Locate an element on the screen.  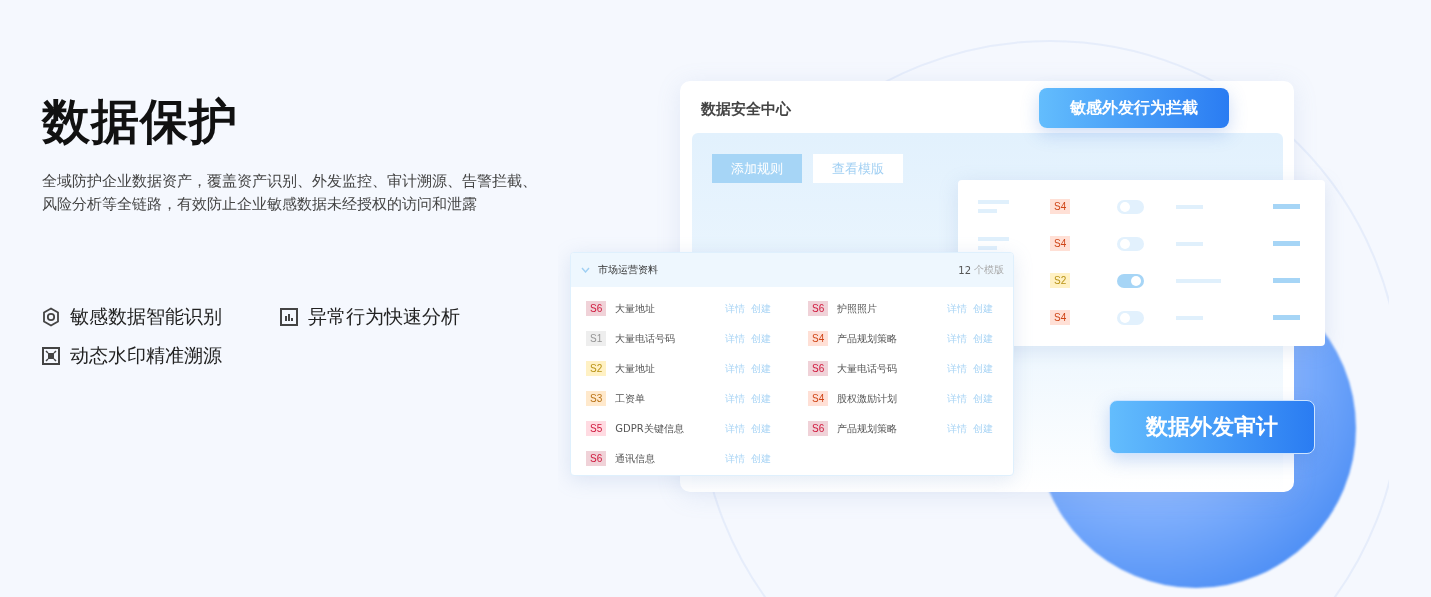
level-tag: S1 is located at coordinates (596, 338).